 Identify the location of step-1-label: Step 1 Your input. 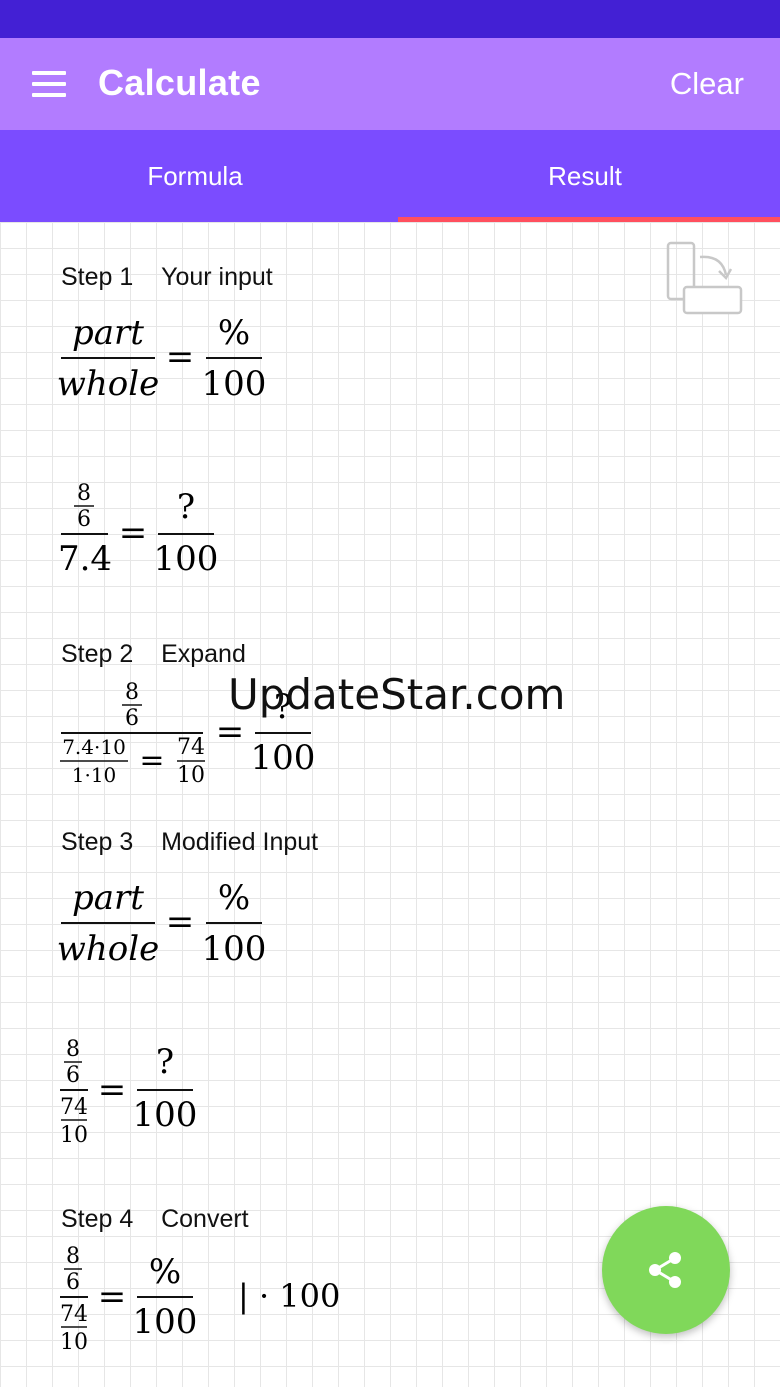
(167, 277).